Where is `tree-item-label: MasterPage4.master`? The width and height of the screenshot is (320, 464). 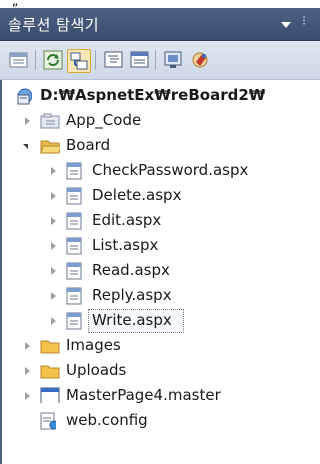
tree-item-label: MasterPage4.master is located at coordinates (143, 395).